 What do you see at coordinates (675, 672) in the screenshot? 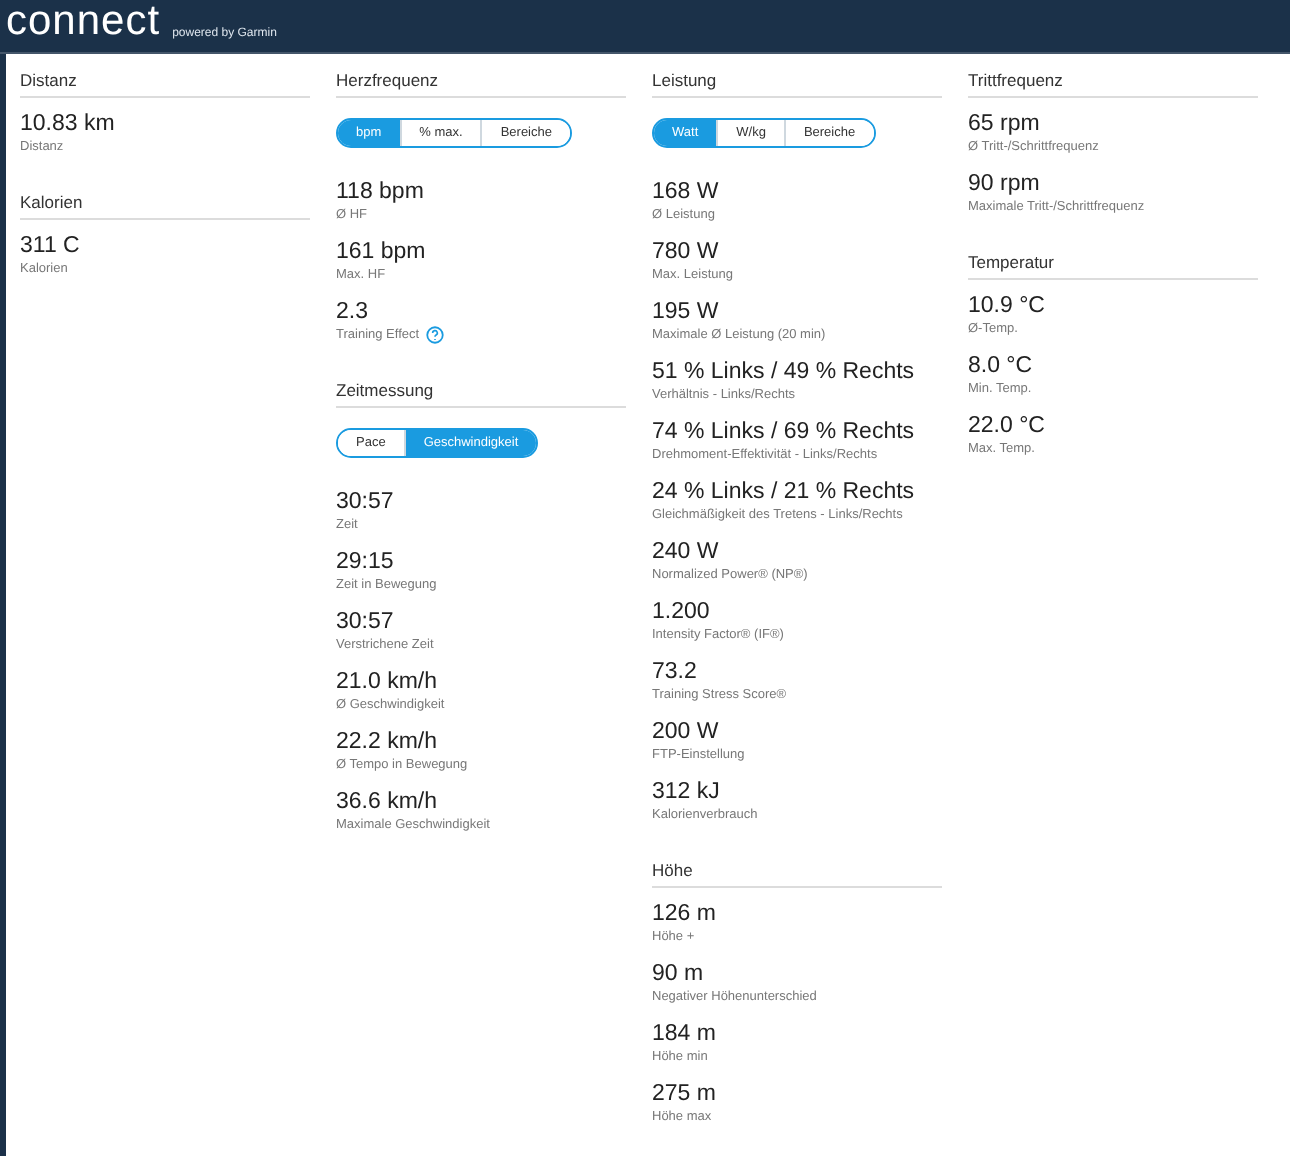
I see `stat-value: 73.2` at bounding box center [675, 672].